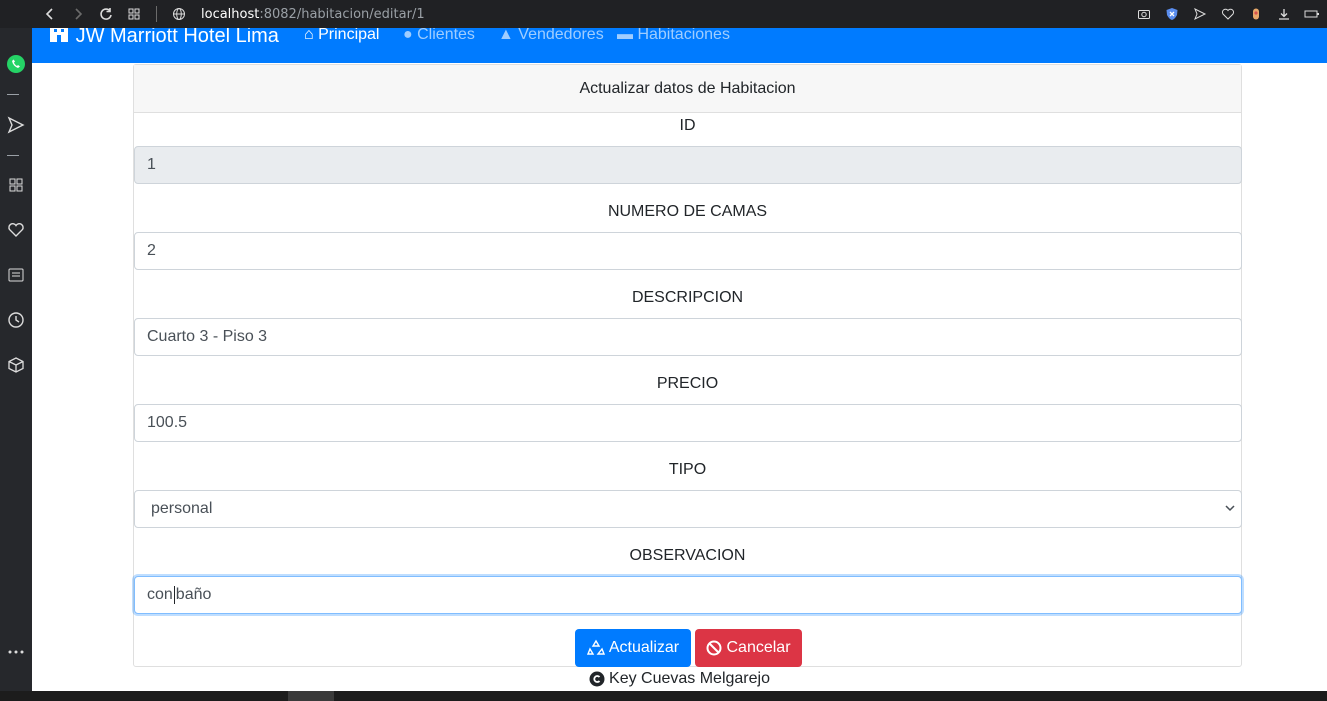  I want to click on type-value: personal, so click(182, 508).